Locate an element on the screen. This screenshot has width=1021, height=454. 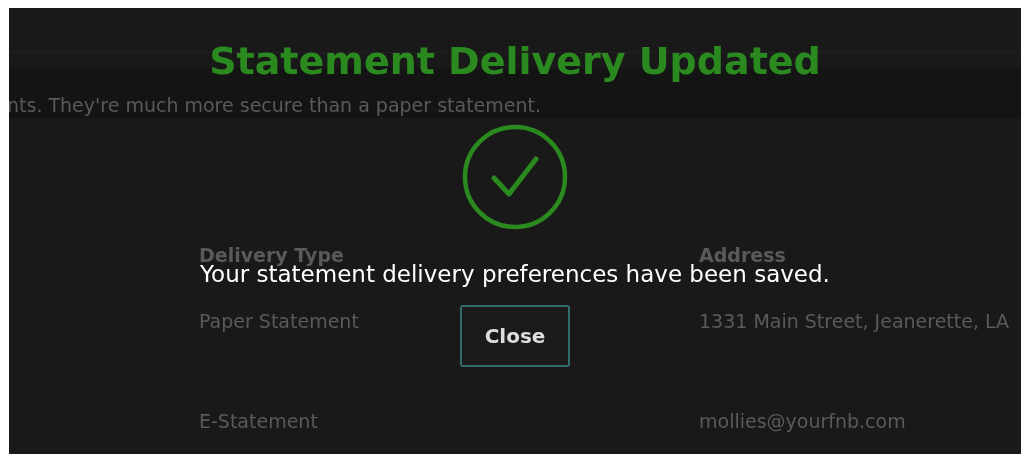
table-cell: E-Statement is located at coordinates (258, 420).